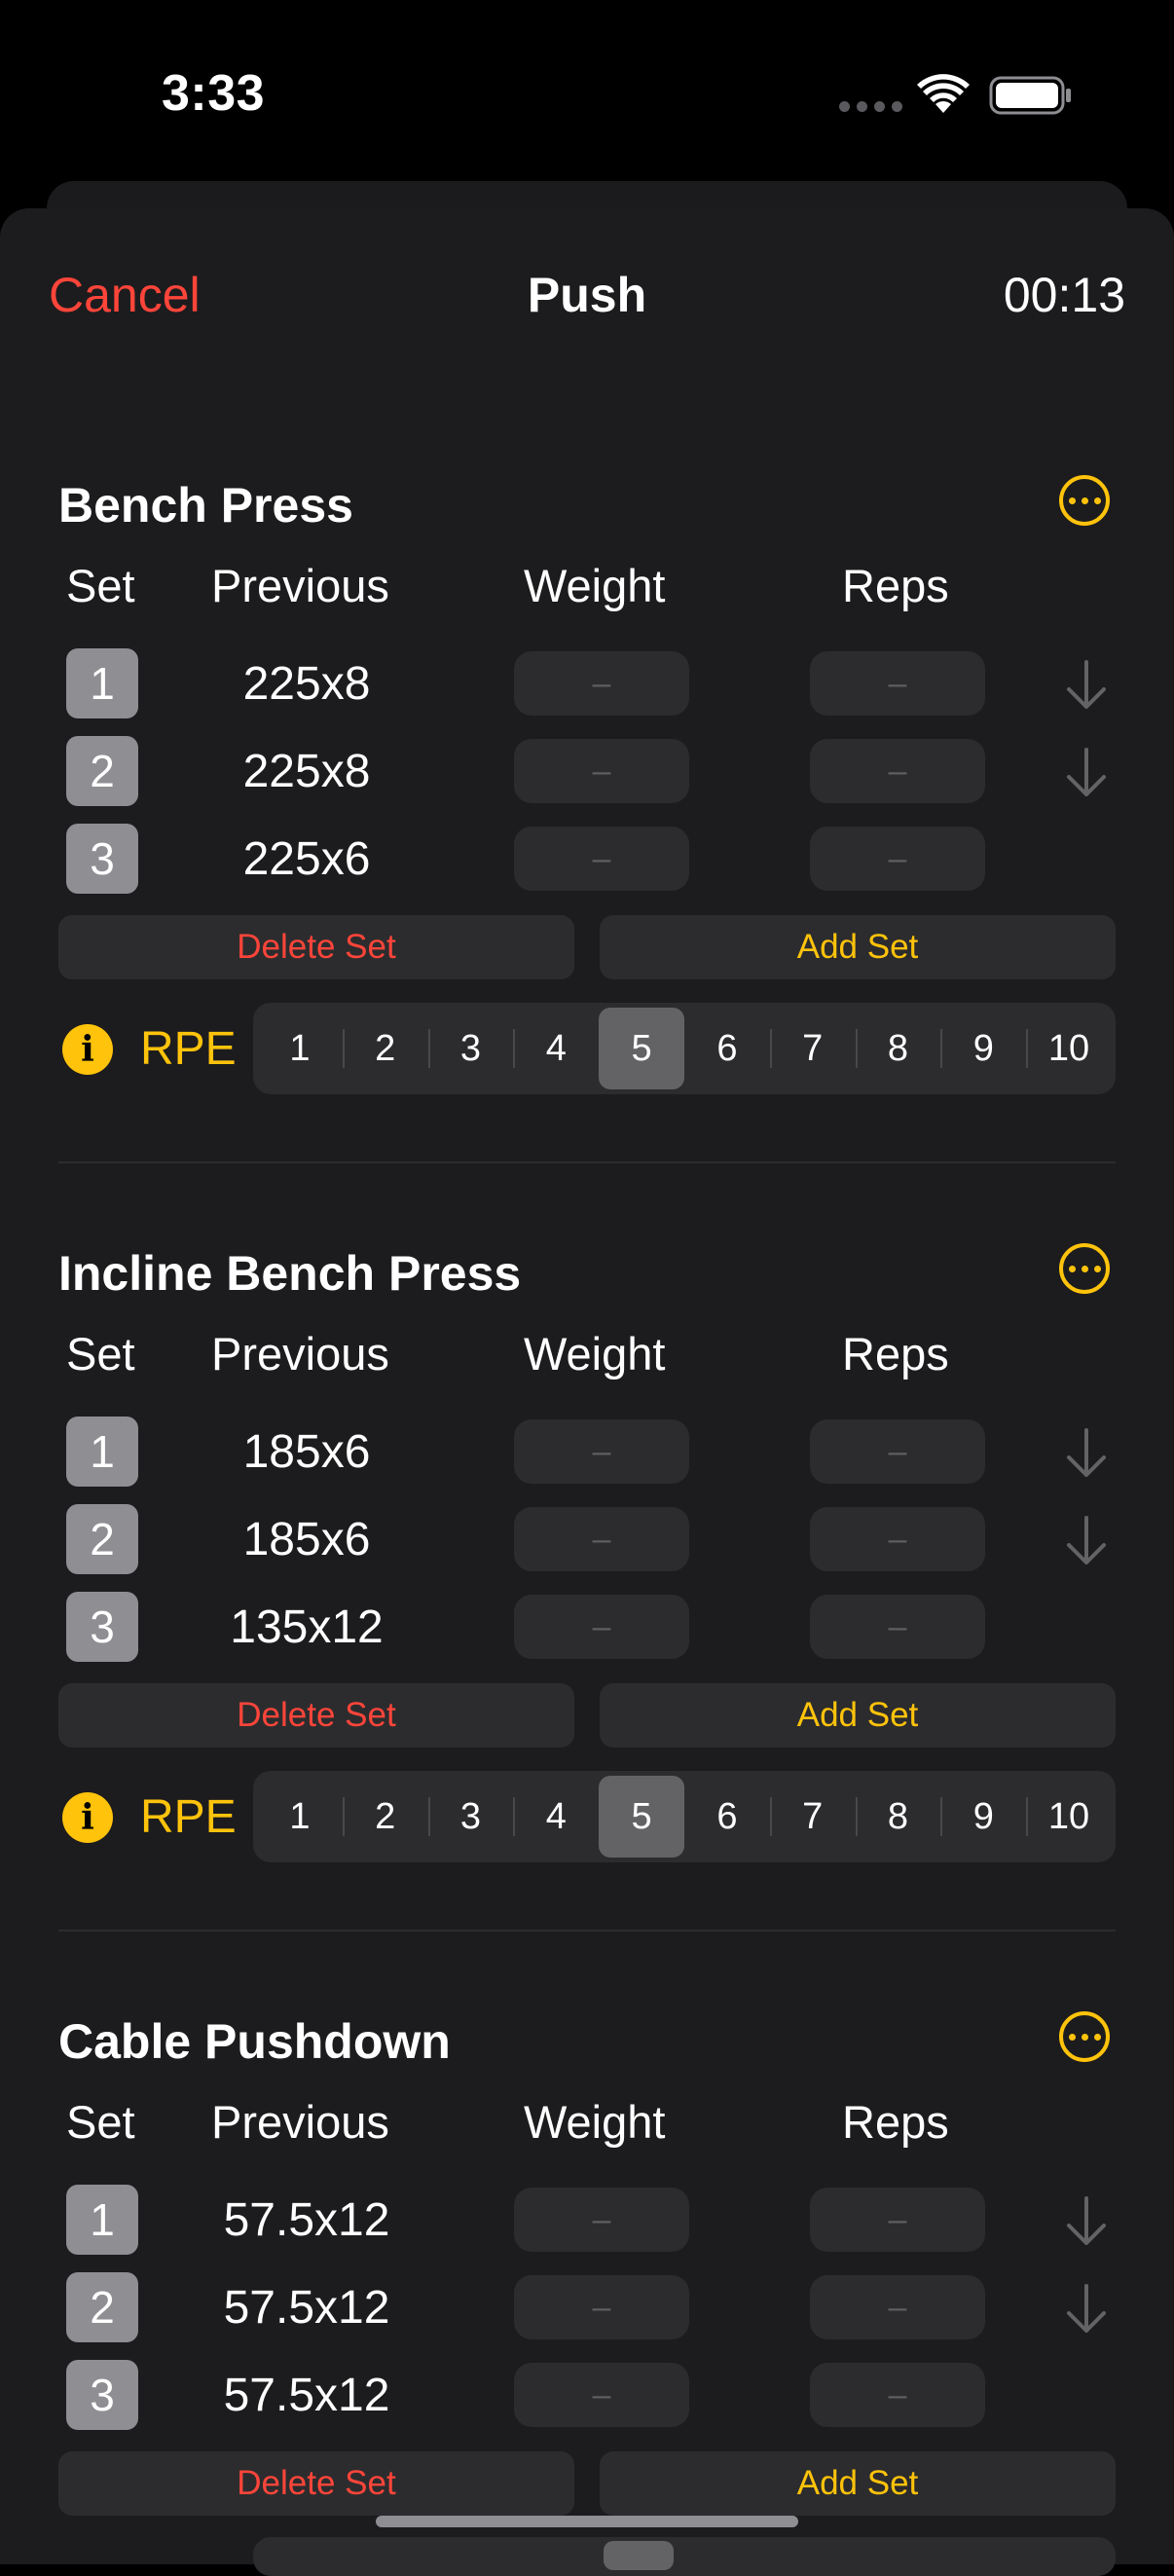 The width and height of the screenshot is (1174, 2576). I want to click on battery-icon, so click(1030, 95).